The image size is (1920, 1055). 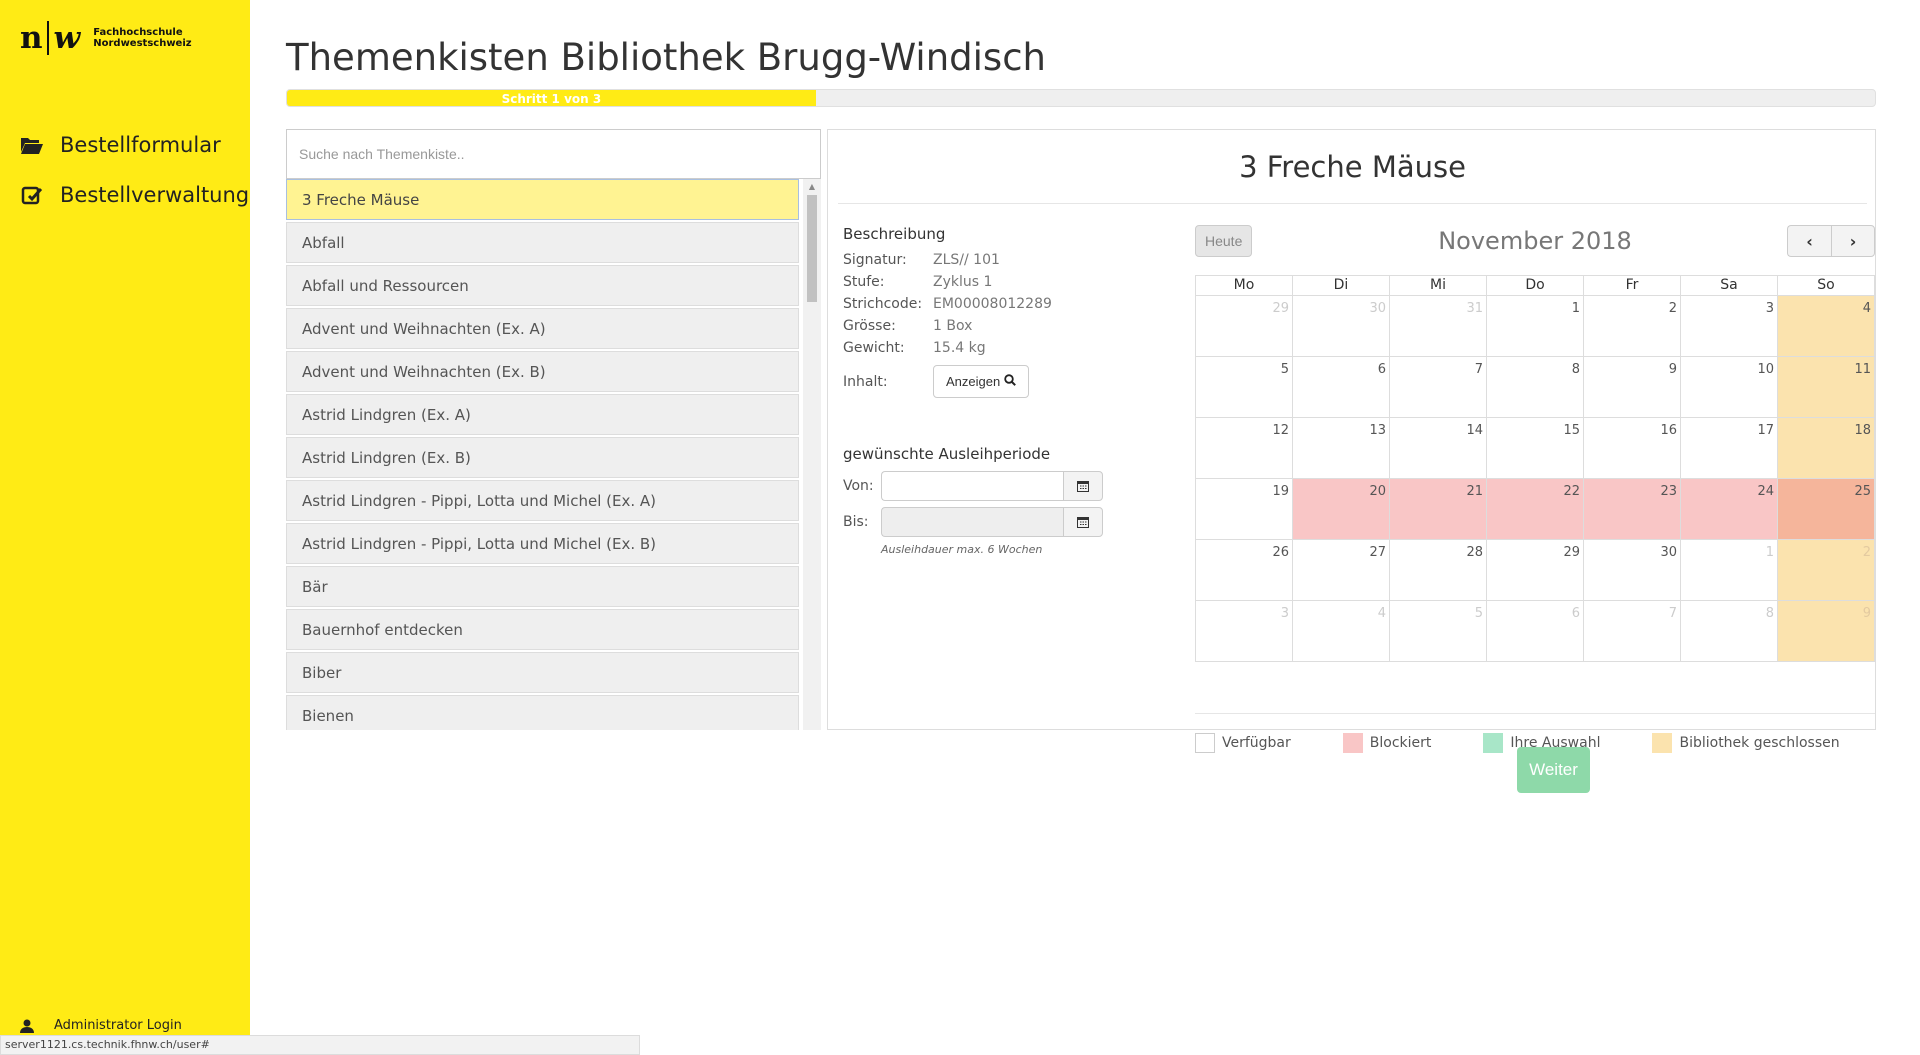 What do you see at coordinates (542, 672) in the screenshot?
I see `list-item: Biber` at bounding box center [542, 672].